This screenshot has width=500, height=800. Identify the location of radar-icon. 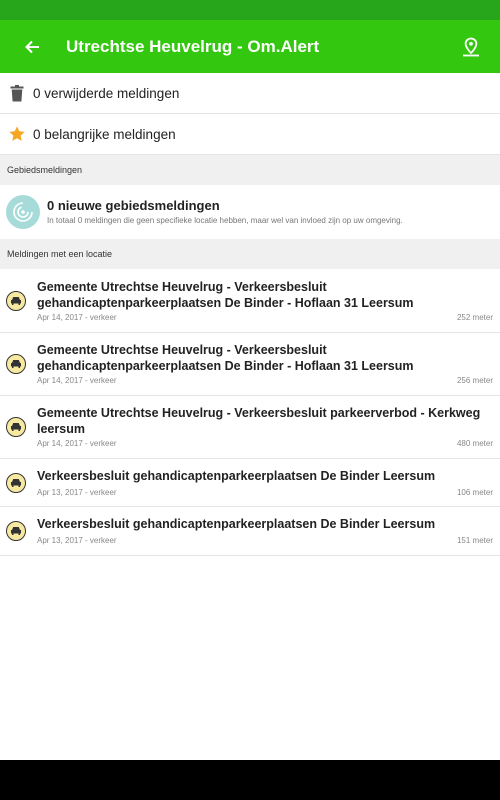
(23, 212).